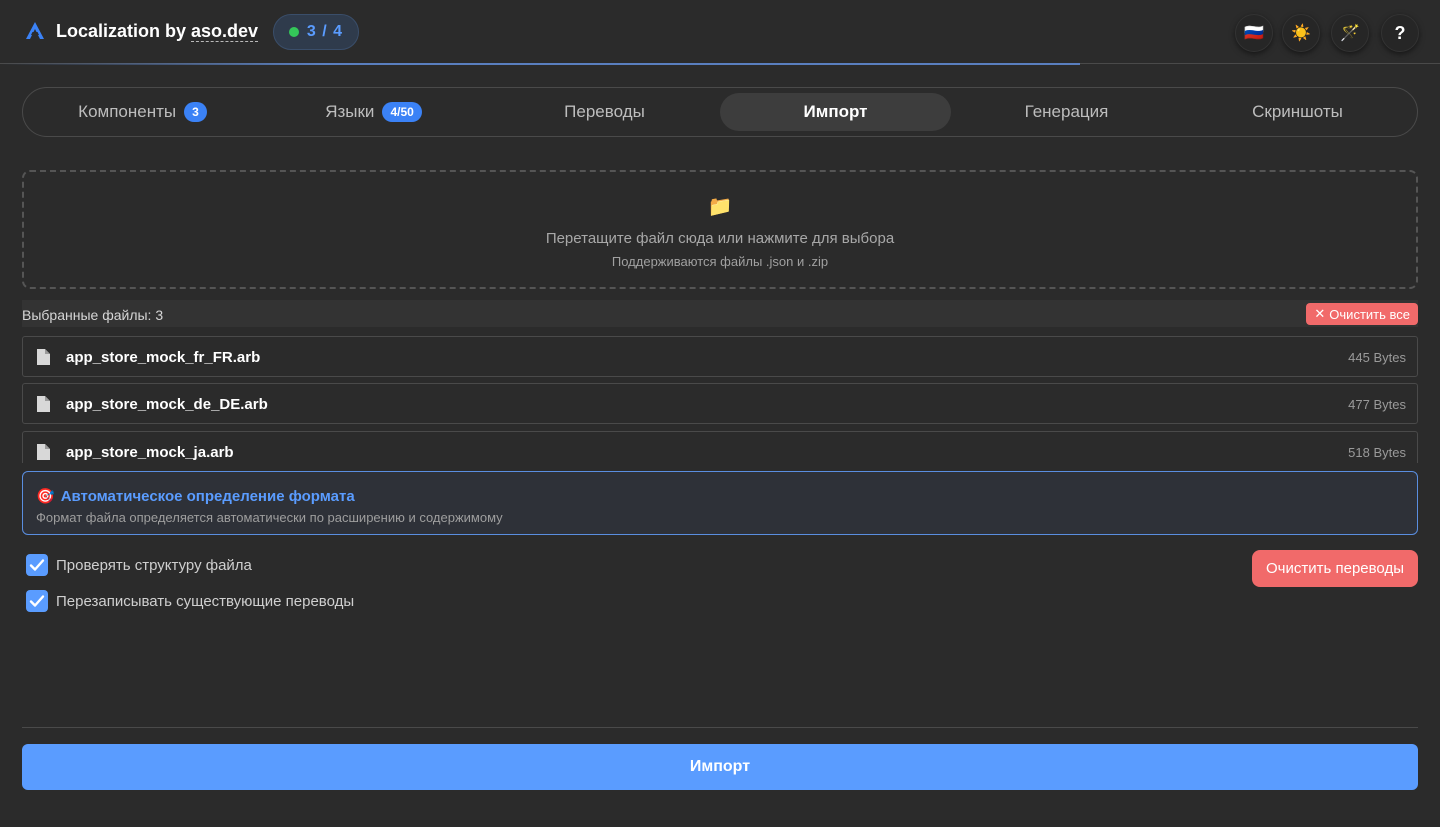 This screenshot has height=827, width=1440. I want to click on tab-badge: 4/50, so click(402, 112).